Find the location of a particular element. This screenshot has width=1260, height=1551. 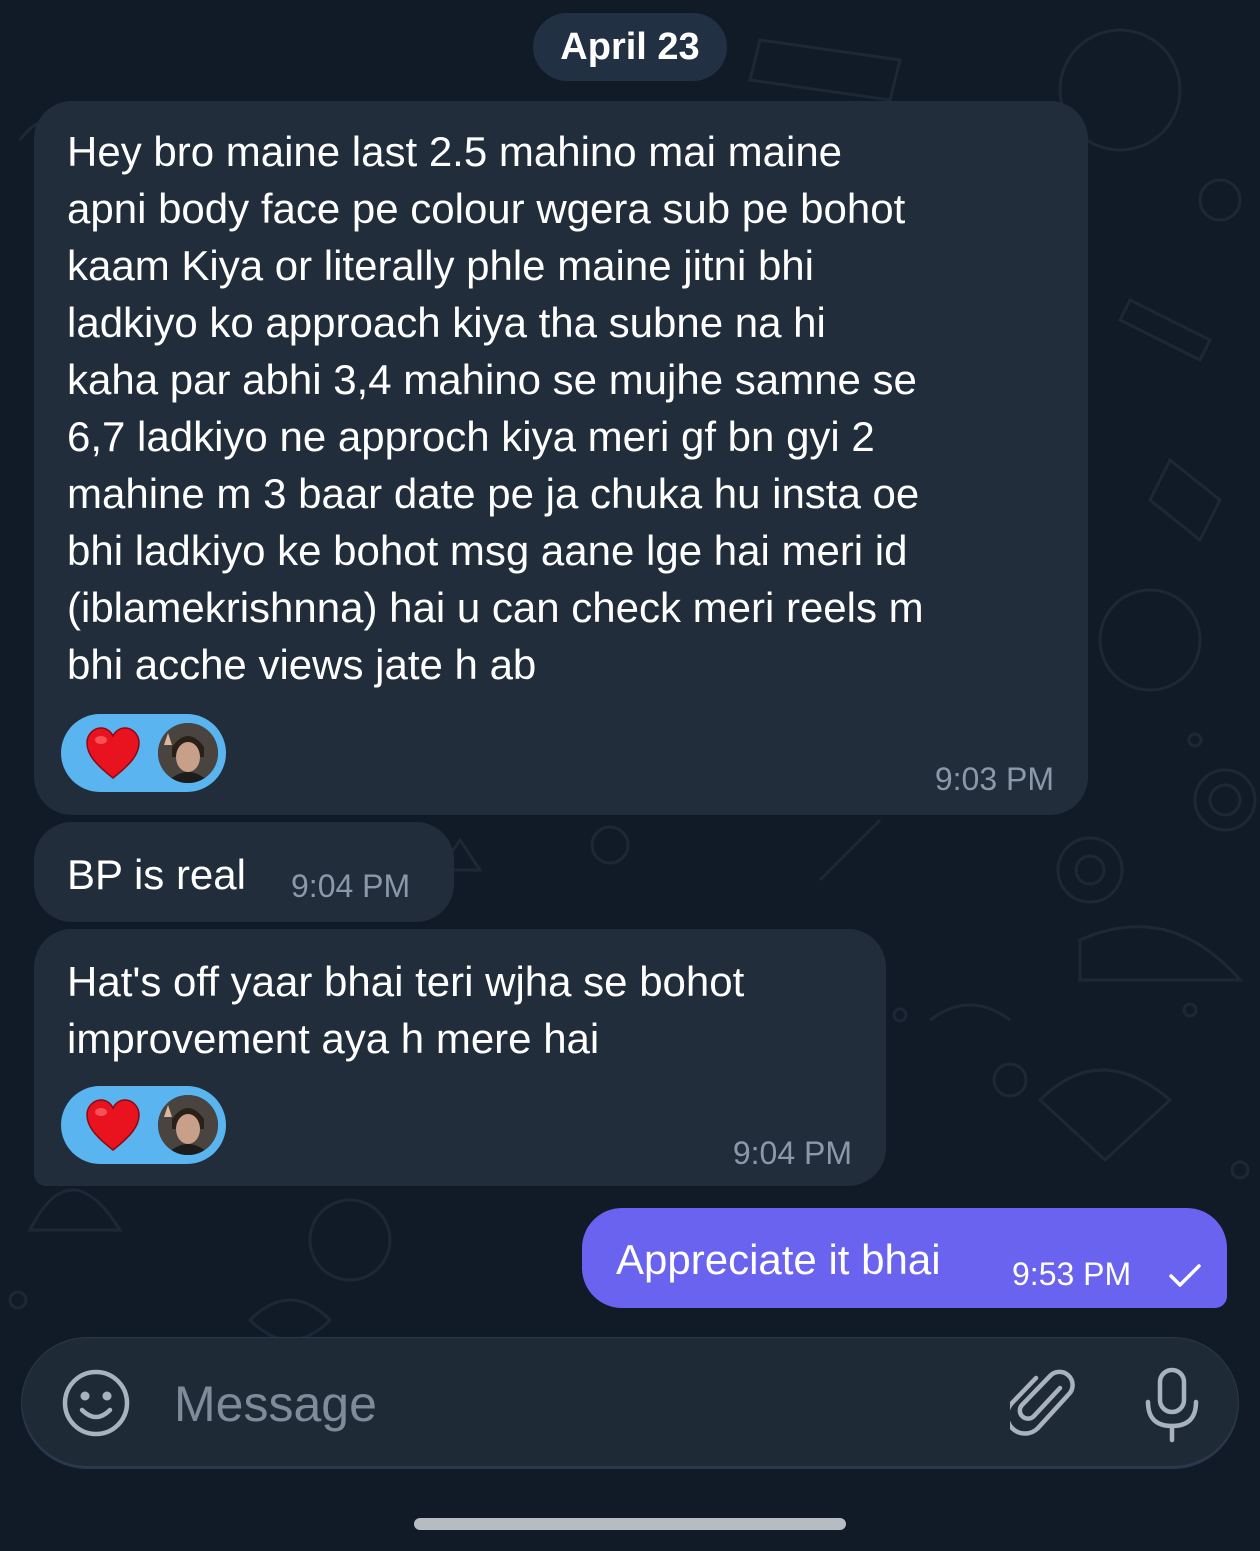

message-input is located at coordinates (574, 1404).